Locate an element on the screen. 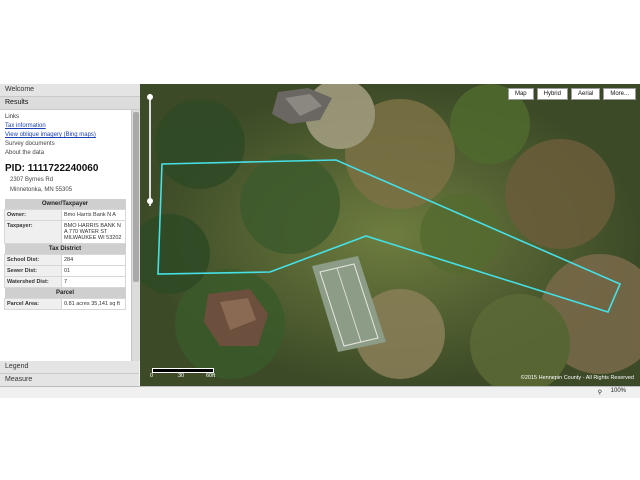  results-scrollbar is located at coordinates (135, 235).